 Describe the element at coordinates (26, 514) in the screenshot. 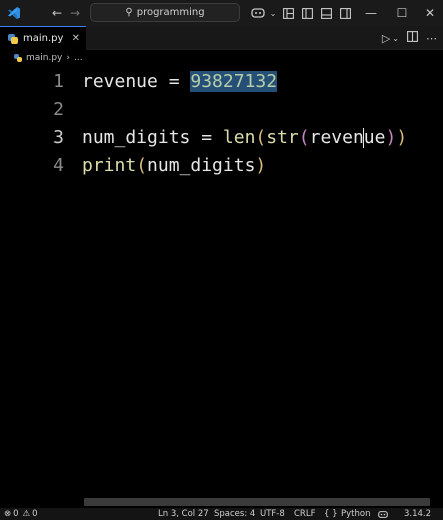

I see `warning-icon: ⚠` at that location.